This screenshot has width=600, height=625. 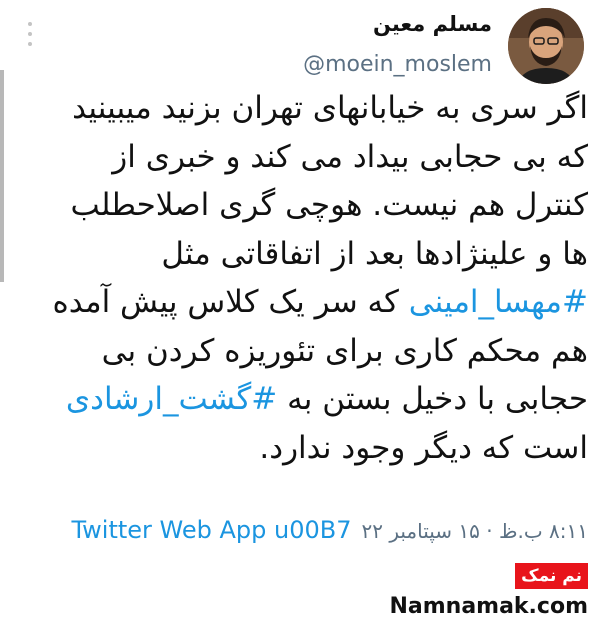 I want to click on author-display-name: مسلم معین, so click(x=432, y=24).